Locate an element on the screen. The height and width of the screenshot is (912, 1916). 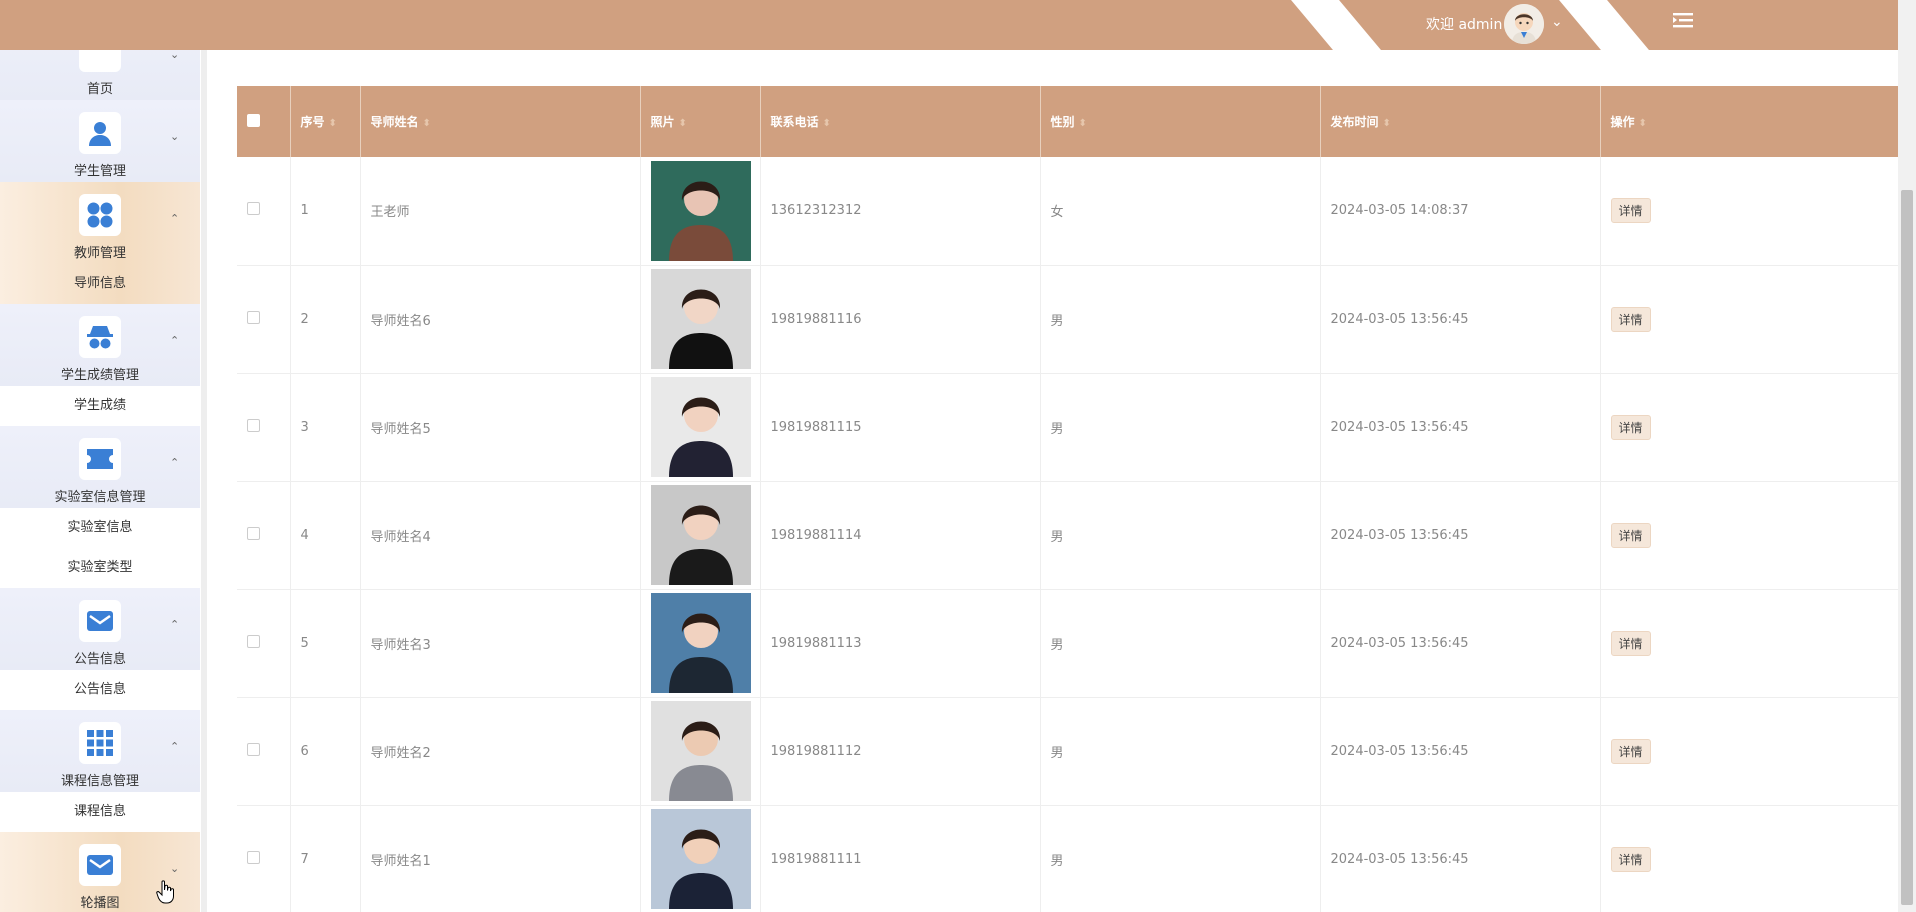
table-row: 7 导师姓名1 19819881111 男 2024-03-05 13:56:45 详情 is located at coordinates (1069, 858).